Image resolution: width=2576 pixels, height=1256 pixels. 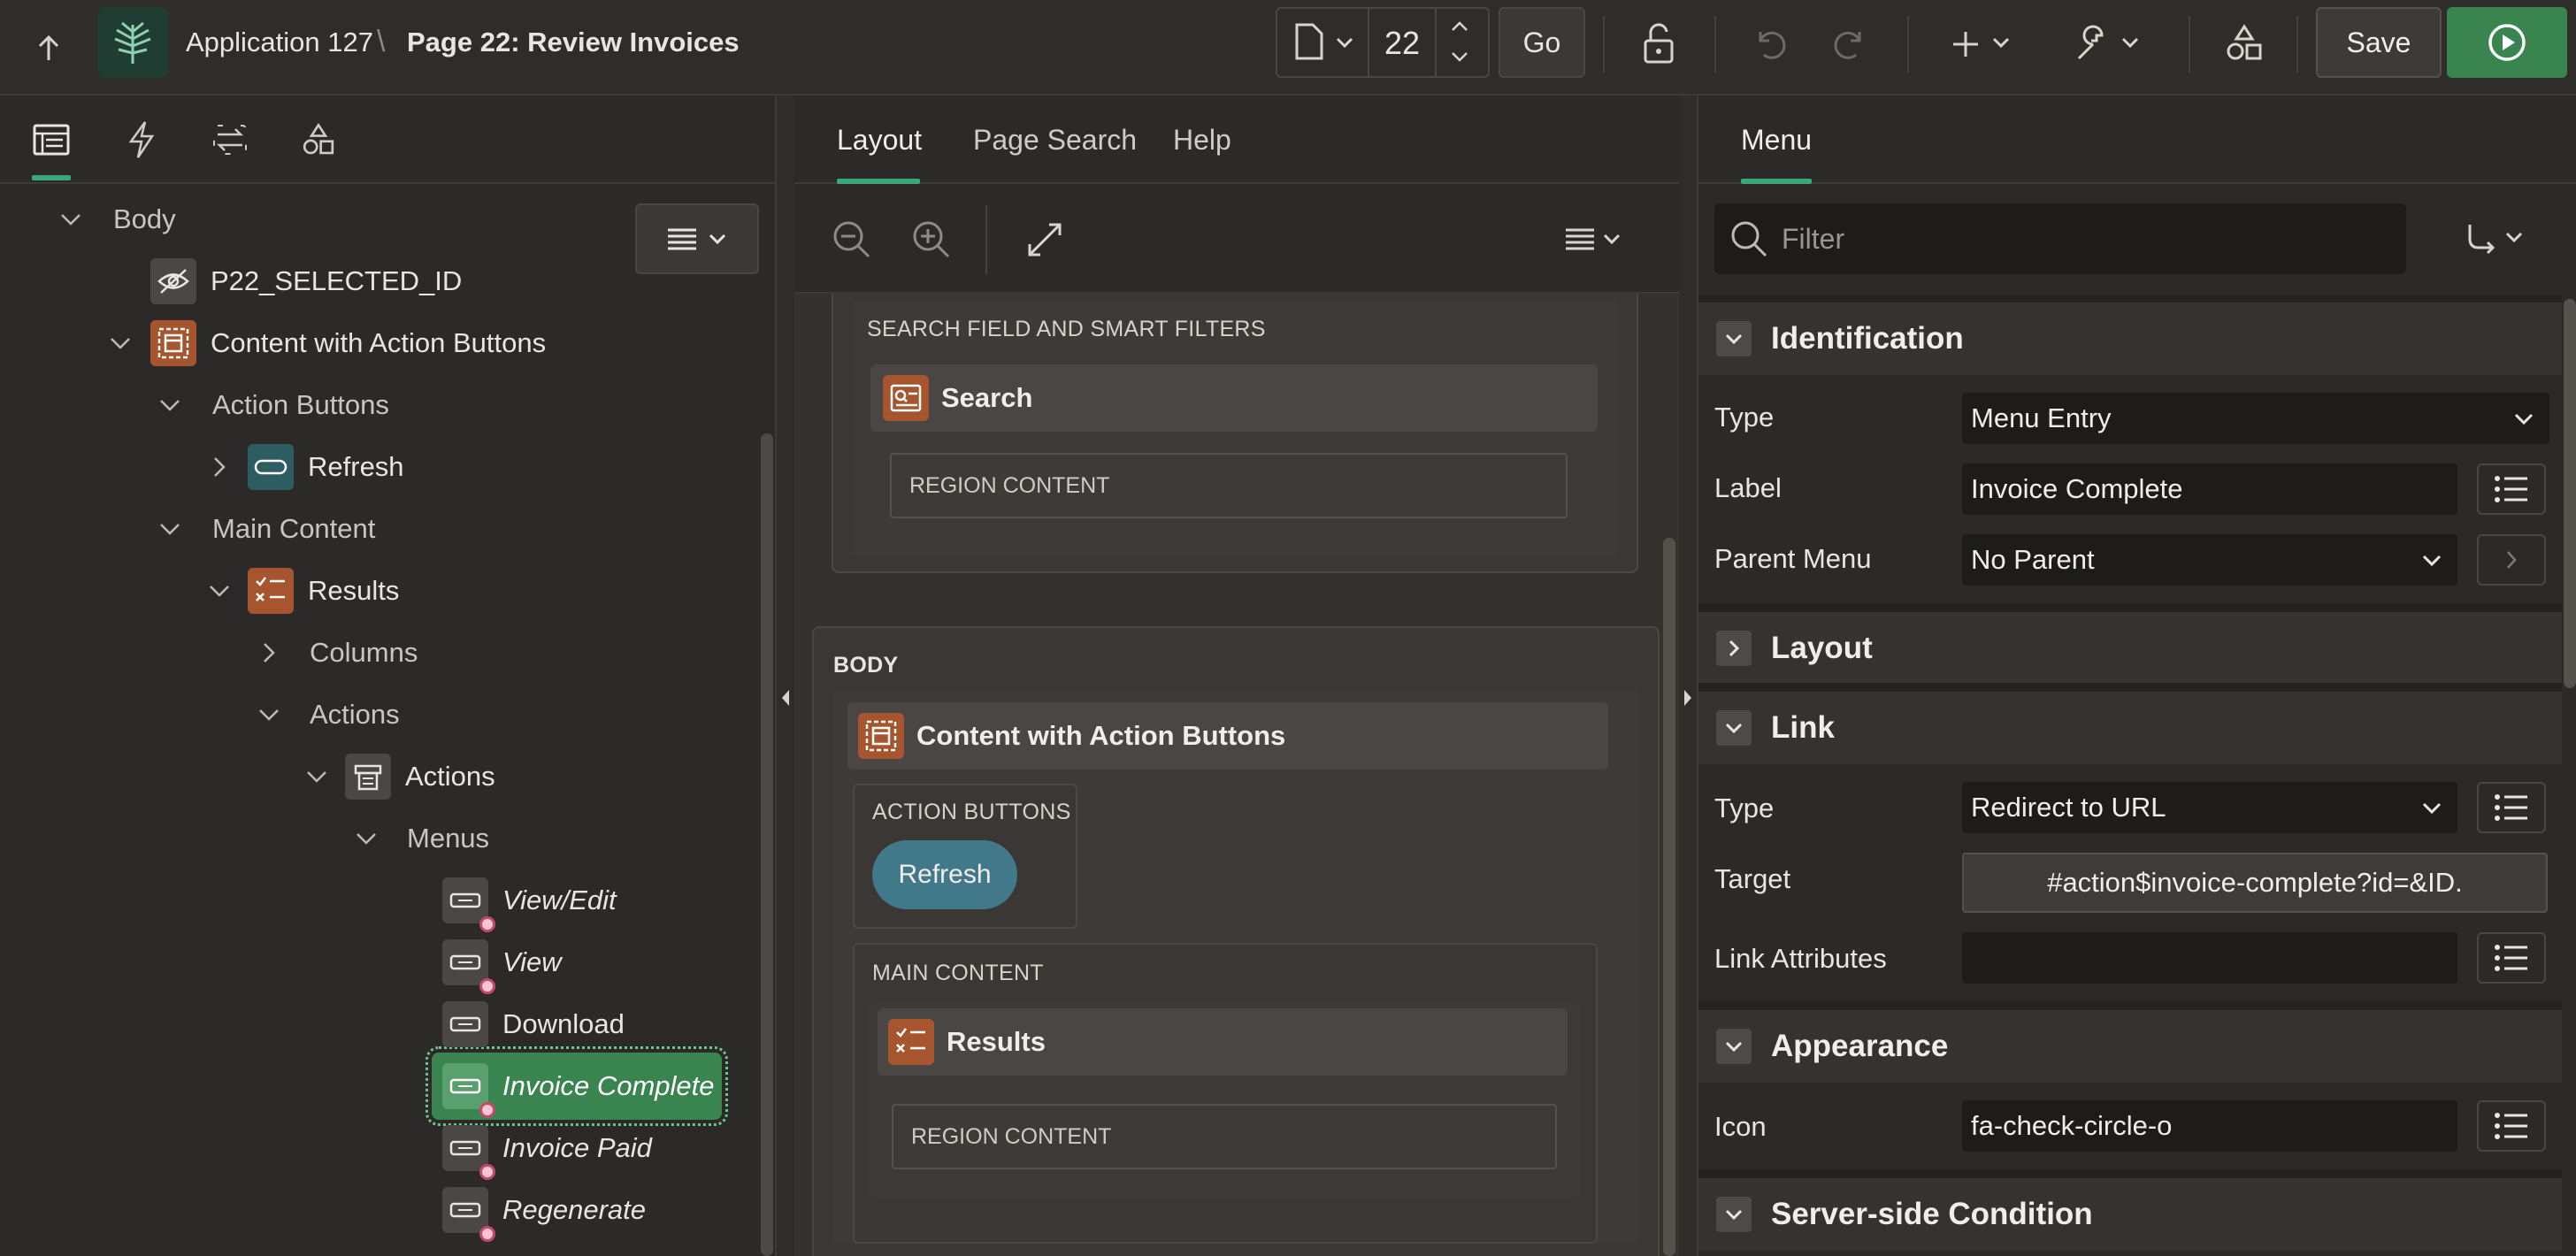 I want to click on property-scrollbar, so click(x=2570, y=494).